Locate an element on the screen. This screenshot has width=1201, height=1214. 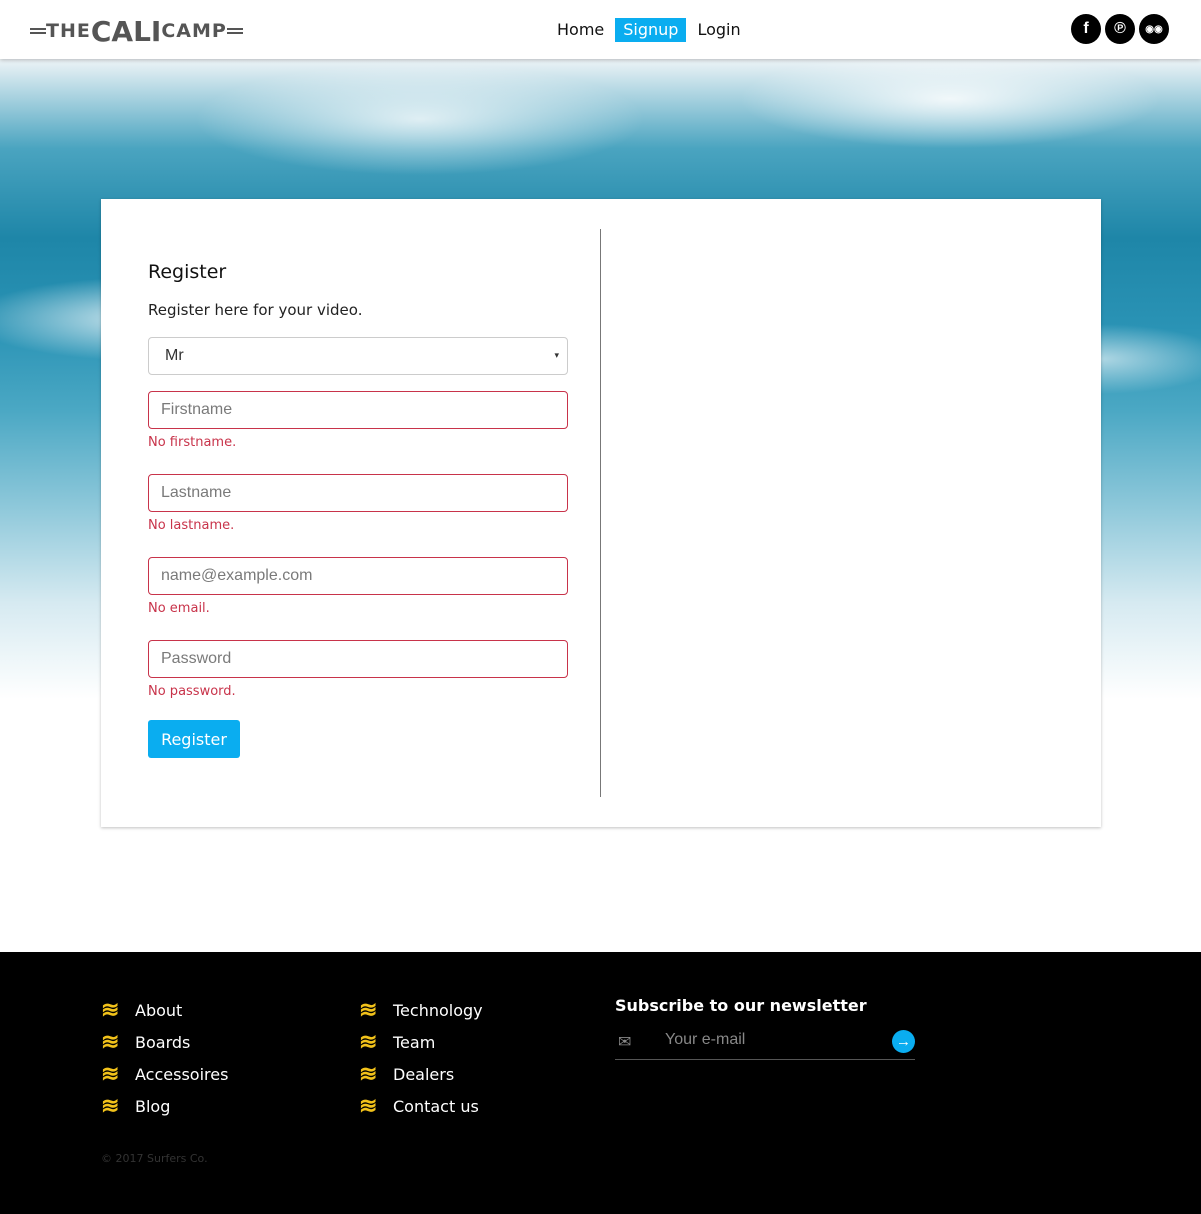
footer-link-technology: ≋ Technology is located at coordinates (421, 1010).